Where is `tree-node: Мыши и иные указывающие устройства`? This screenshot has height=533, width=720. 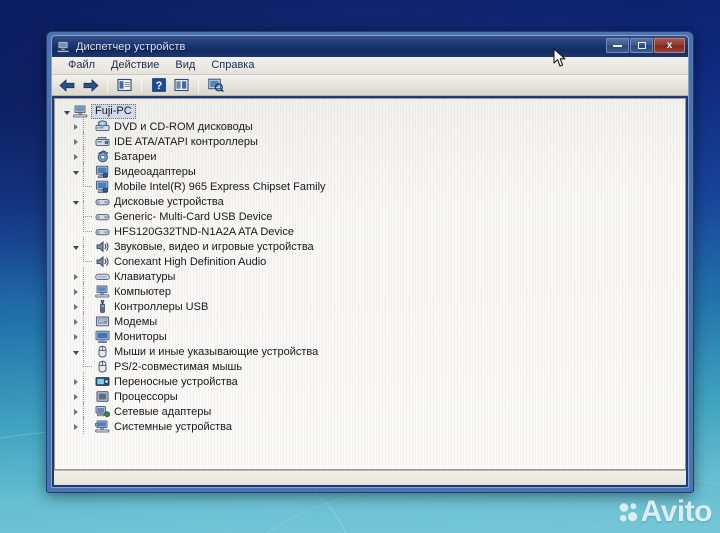 tree-node: Мыши и иные указывающие устройства is located at coordinates (373, 350).